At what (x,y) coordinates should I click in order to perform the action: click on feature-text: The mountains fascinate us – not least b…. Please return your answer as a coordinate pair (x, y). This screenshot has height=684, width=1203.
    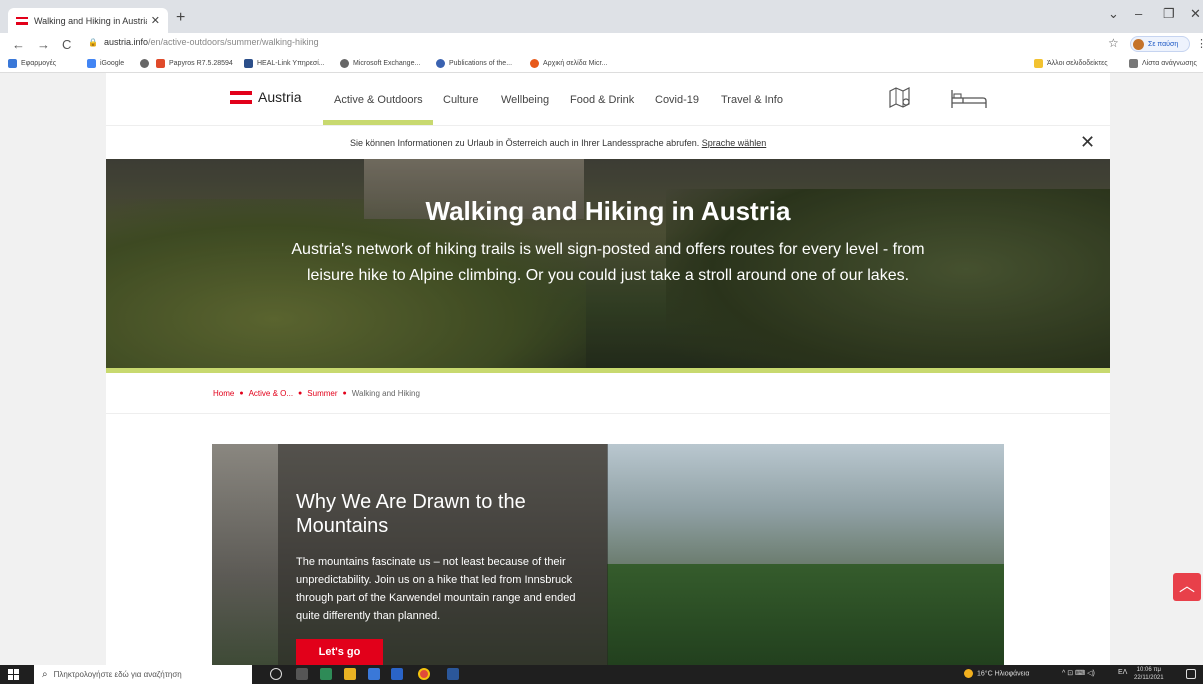
    Looking at the image, I should click on (436, 589).